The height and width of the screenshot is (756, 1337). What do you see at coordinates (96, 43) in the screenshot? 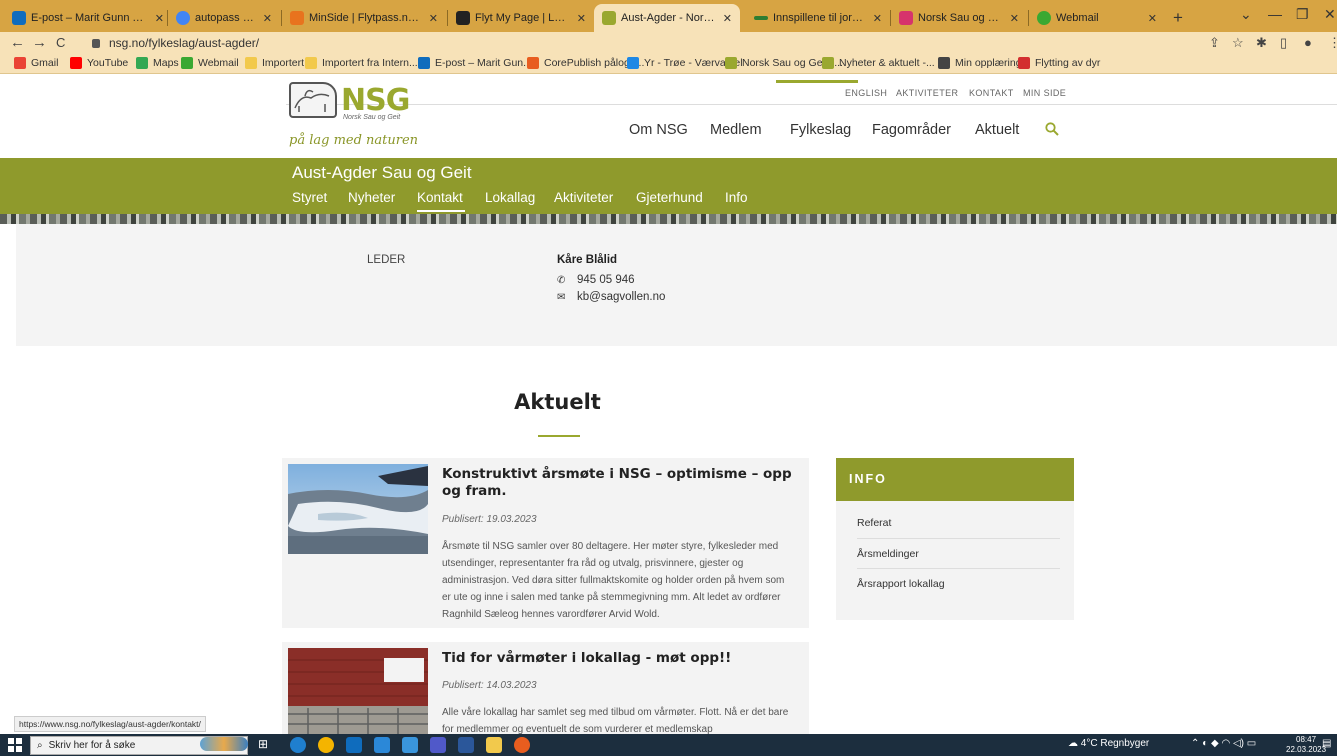
I see `lock-icon` at bounding box center [96, 43].